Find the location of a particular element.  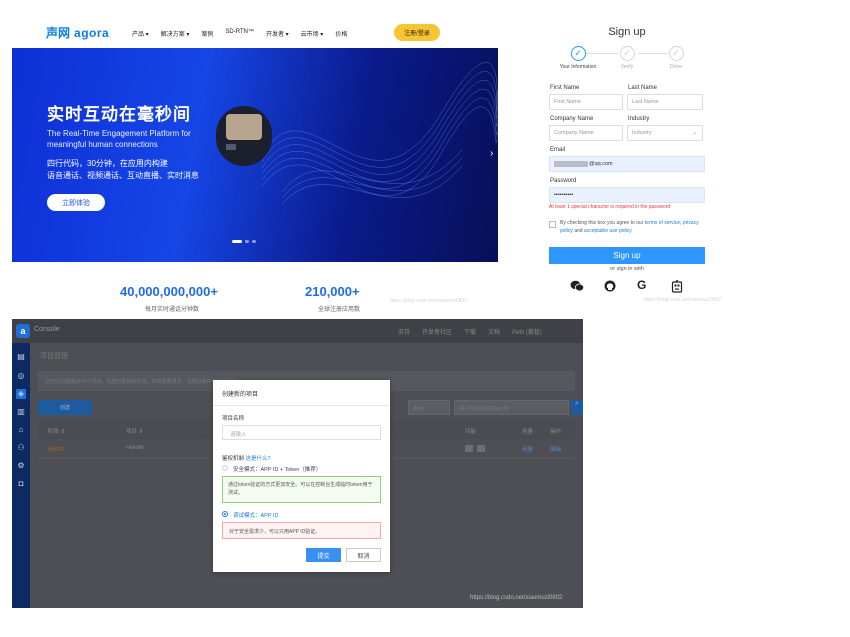

search-icon: ⌕ is located at coordinates (577, 407).